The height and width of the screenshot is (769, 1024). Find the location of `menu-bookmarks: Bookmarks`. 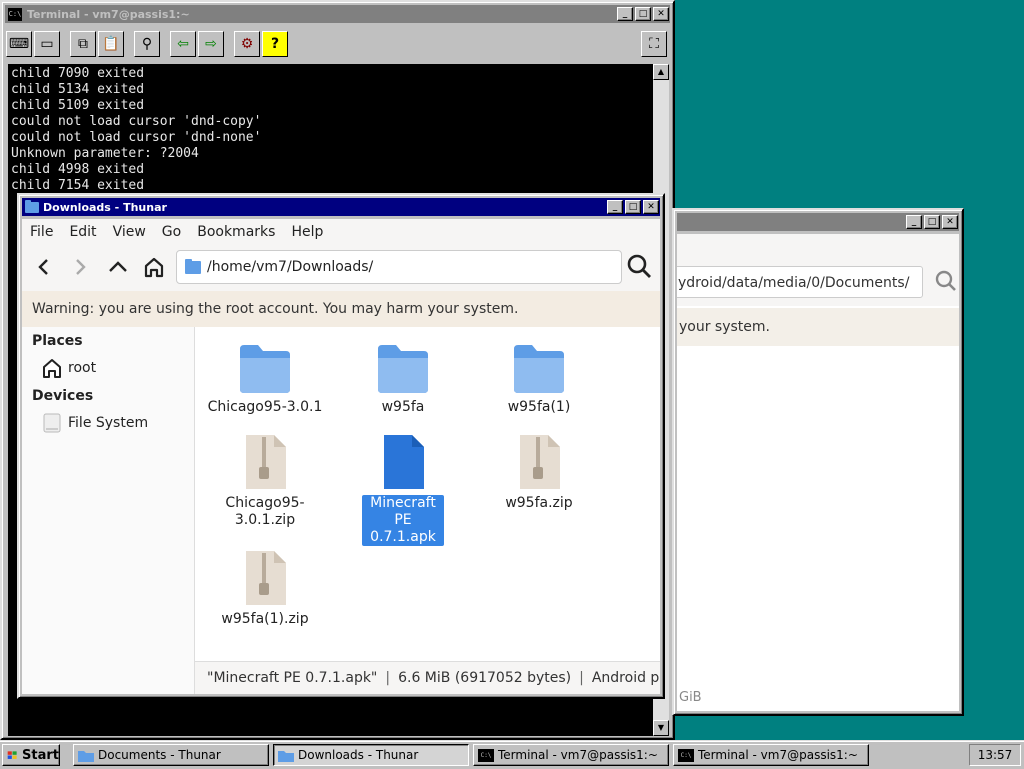

menu-bookmarks: Bookmarks is located at coordinates (236, 232).